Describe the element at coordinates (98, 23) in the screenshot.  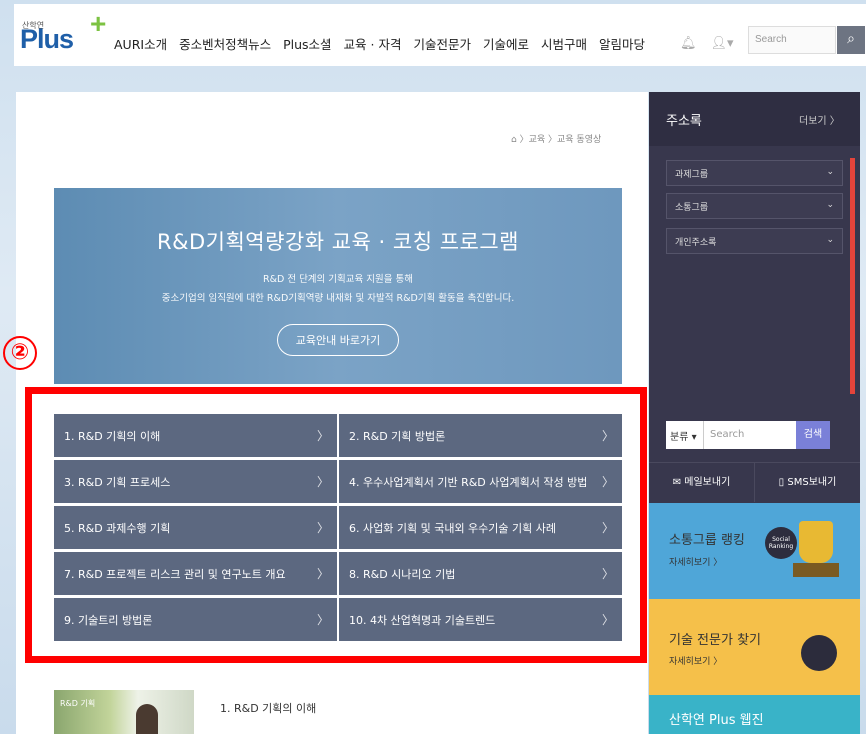
I see `logo-plus-mark: +` at that location.